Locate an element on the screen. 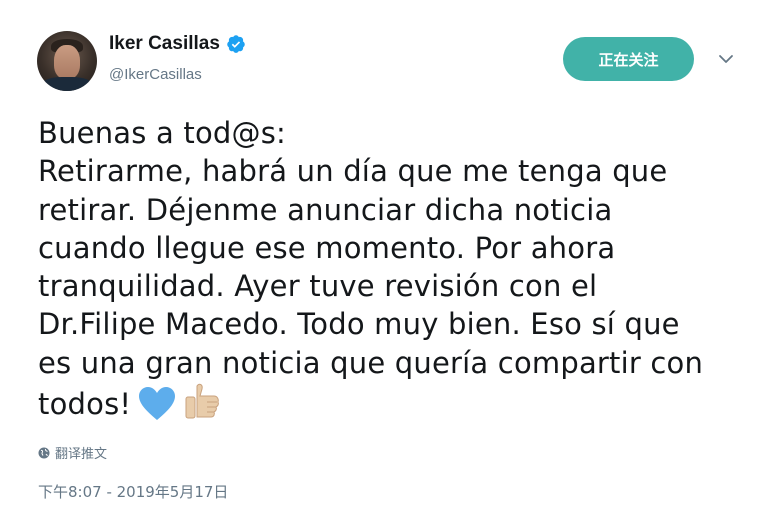 Image resolution: width=782 pixels, height=509 pixels. avatar-face is located at coordinates (67, 62).